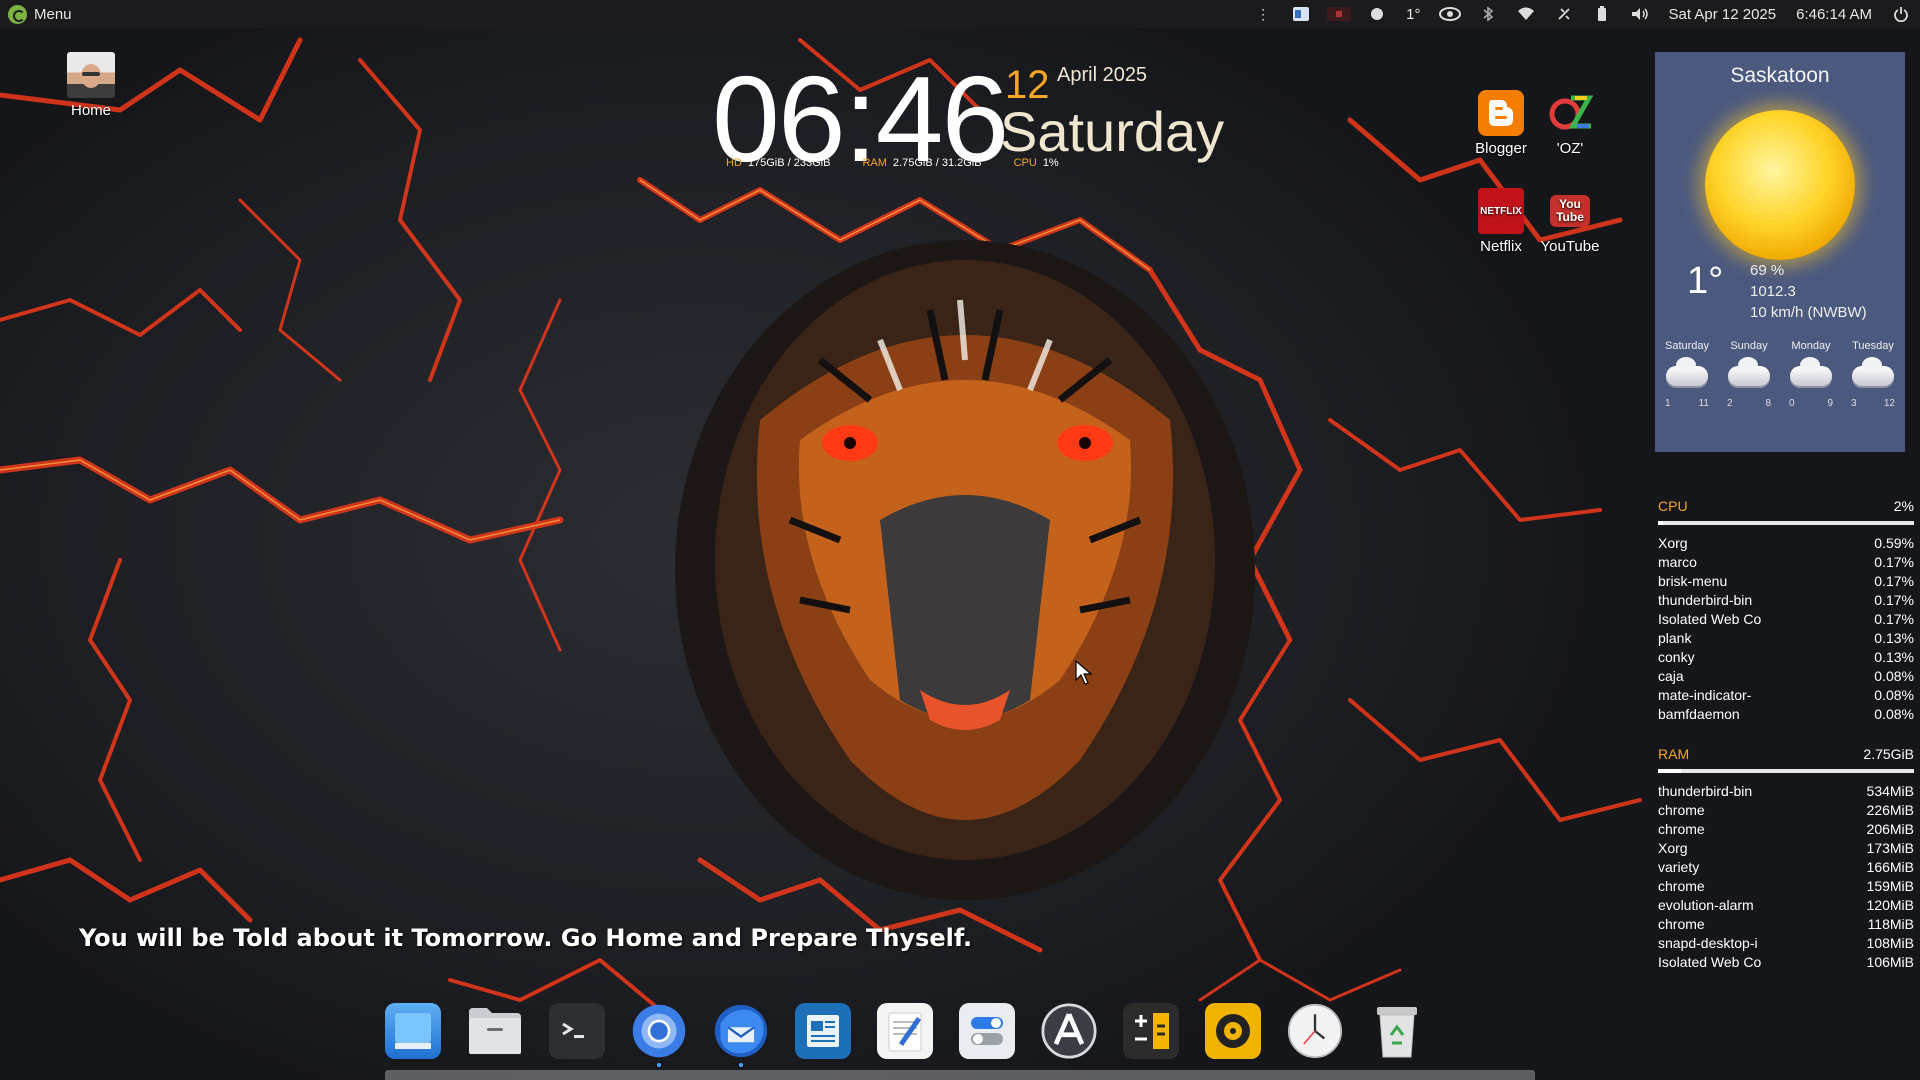 This screenshot has width=1920, height=1080. Describe the element at coordinates (1873, 346) in the screenshot. I see `forecast-day-name: Tuesday` at that location.